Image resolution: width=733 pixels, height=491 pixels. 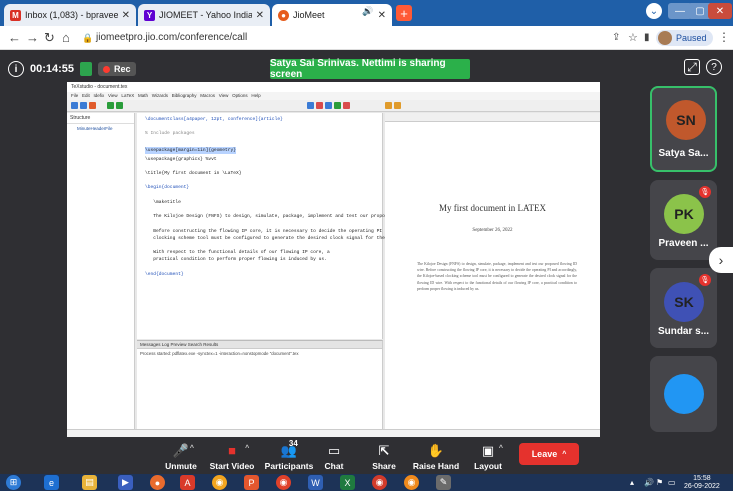 I want to click on tab-title: JioMeet, so click(x=309, y=15).